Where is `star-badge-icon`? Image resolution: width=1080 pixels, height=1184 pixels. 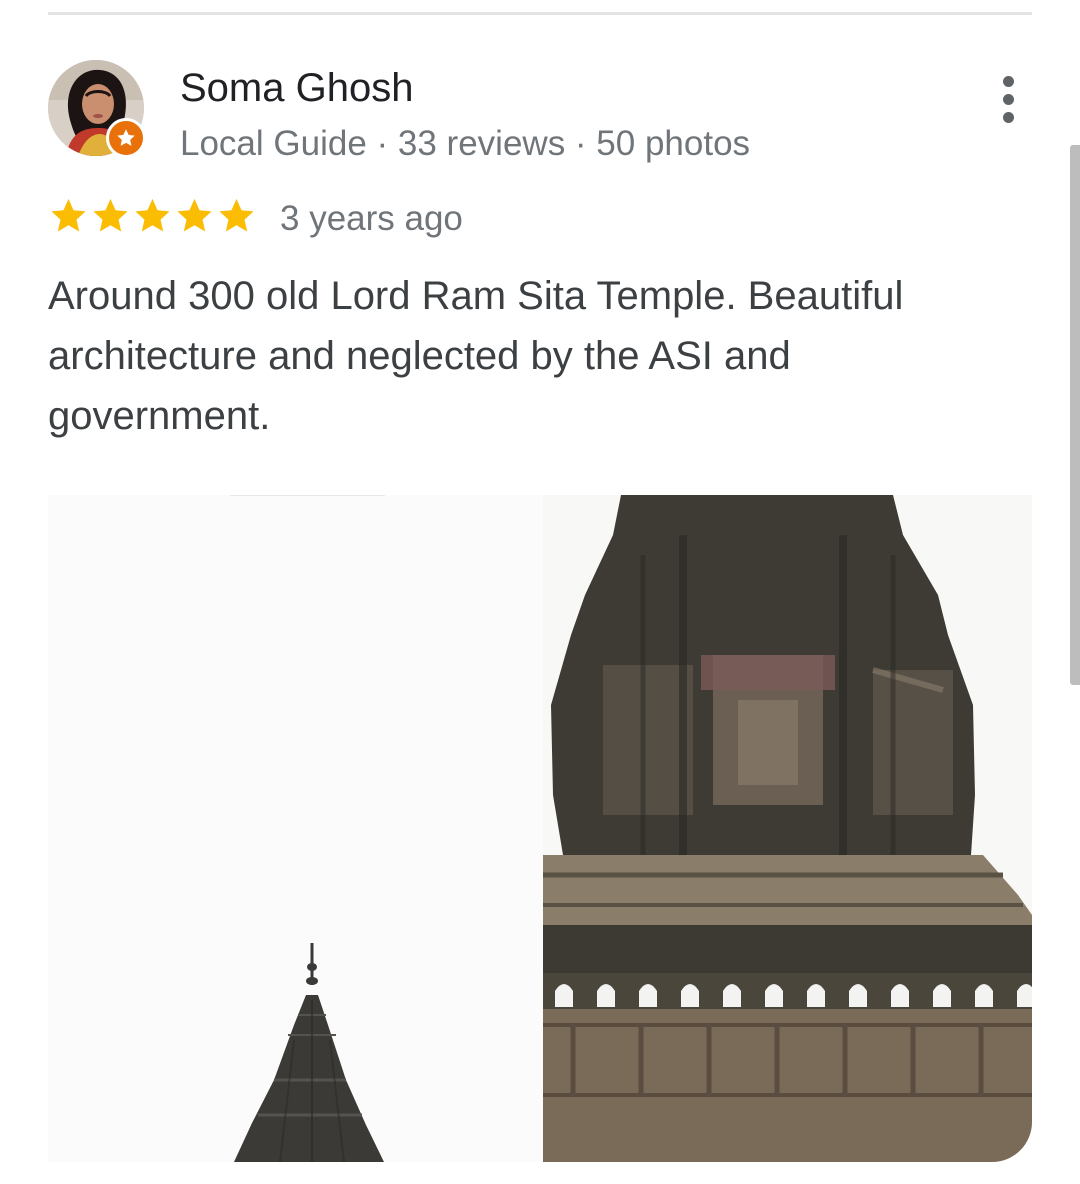
star-badge-icon is located at coordinates (126, 137).